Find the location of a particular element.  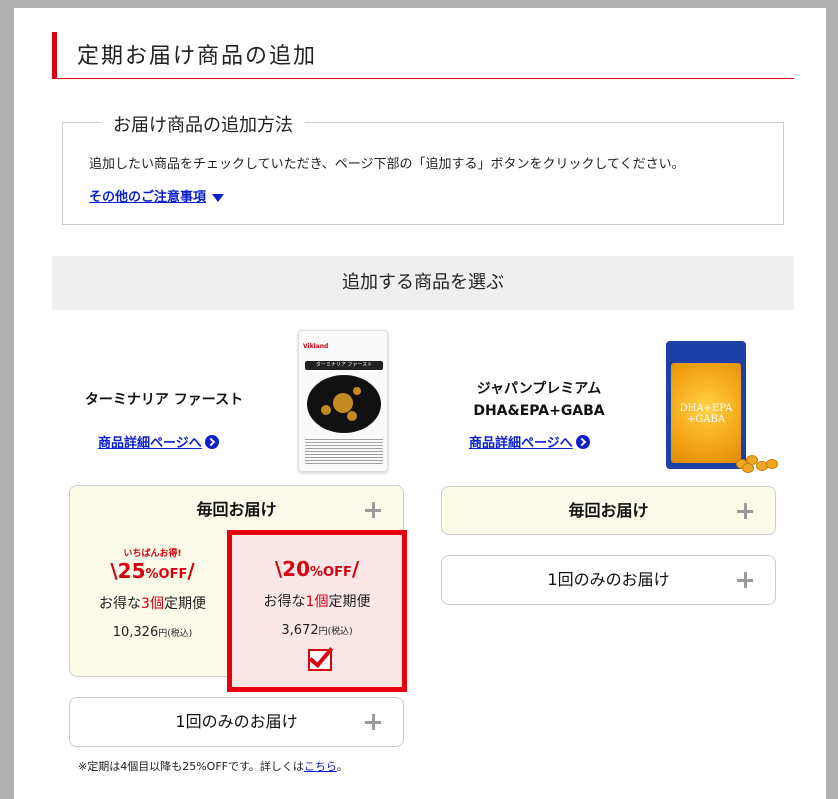

best-deal-badge: いちばんお得! is located at coordinates (152, 554).